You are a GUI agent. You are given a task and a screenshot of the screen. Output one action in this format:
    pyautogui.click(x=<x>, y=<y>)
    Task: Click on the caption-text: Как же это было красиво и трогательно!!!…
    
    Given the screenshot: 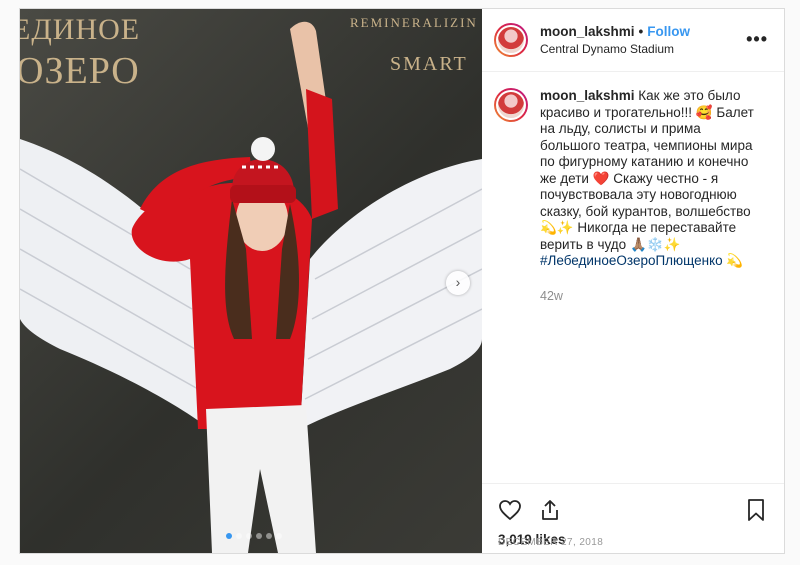 What is the action you would take?
    pyautogui.click(x=647, y=170)
    